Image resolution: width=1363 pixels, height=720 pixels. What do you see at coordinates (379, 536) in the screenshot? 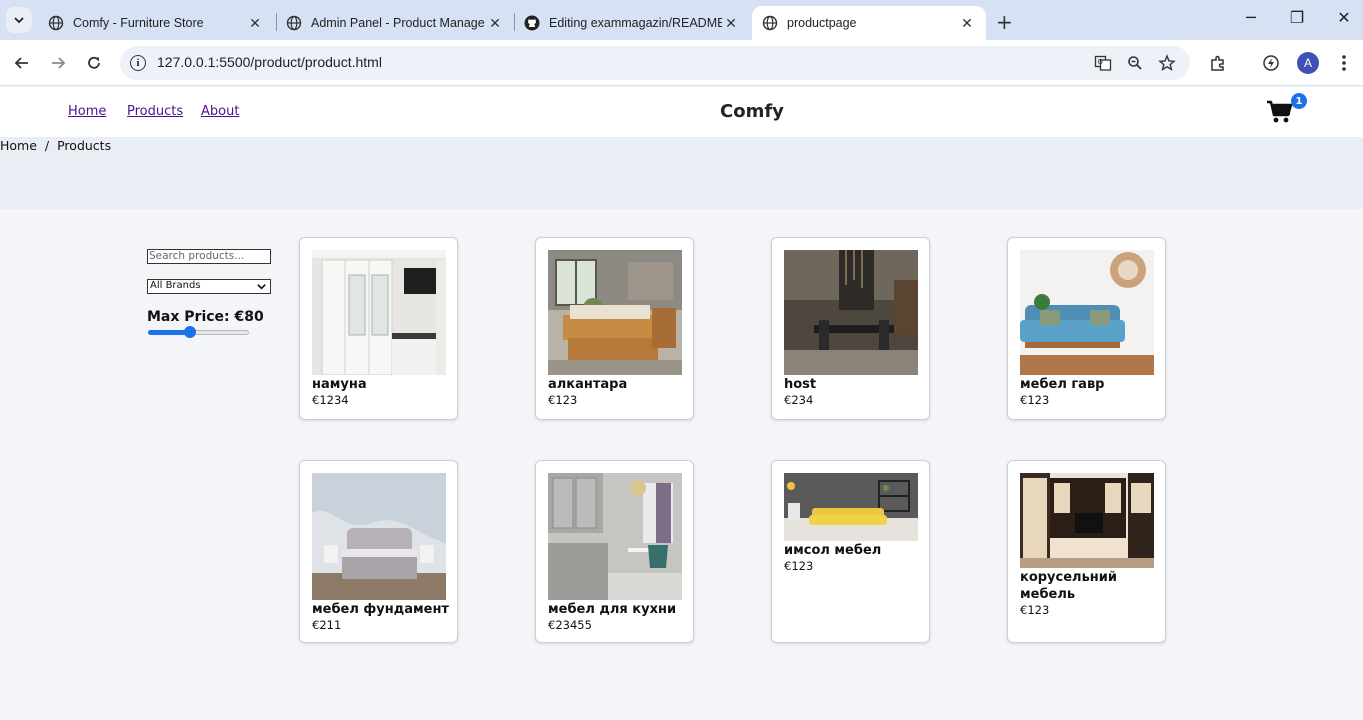
I see `product-image-bed` at bounding box center [379, 536].